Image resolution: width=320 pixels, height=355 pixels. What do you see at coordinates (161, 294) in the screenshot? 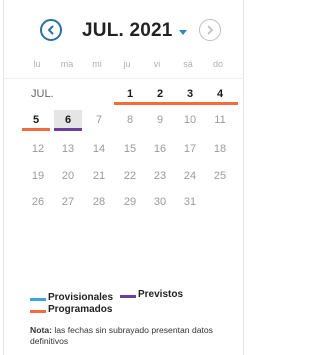
I see `legend-label-previstos: Previstos` at bounding box center [161, 294].